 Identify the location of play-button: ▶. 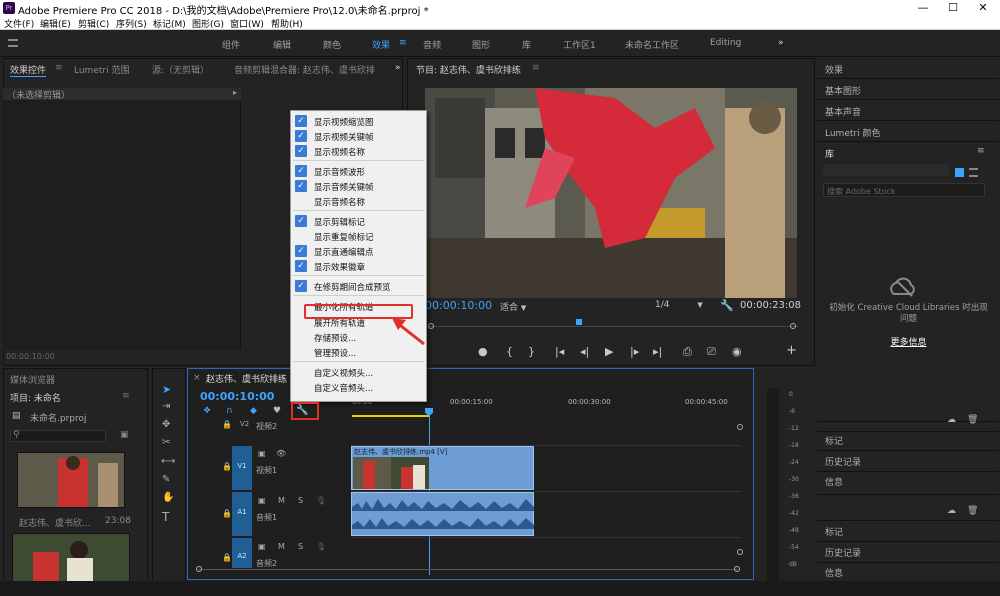
(609, 351).